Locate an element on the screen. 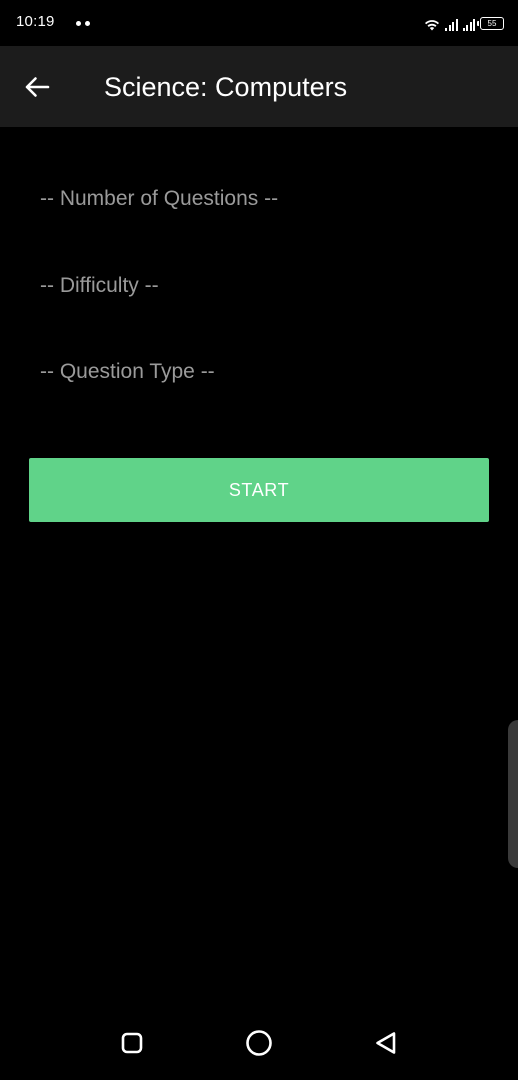  recent-apps-icon is located at coordinates (132, 1043).